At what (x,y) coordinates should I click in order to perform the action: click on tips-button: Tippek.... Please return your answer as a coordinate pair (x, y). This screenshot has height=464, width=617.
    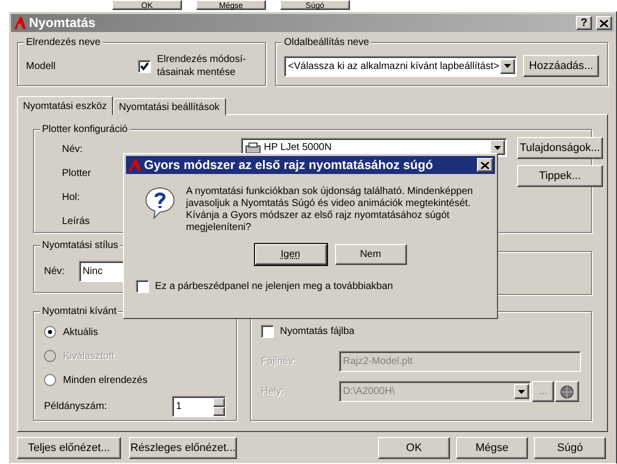
    Looking at the image, I should click on (559, 176).